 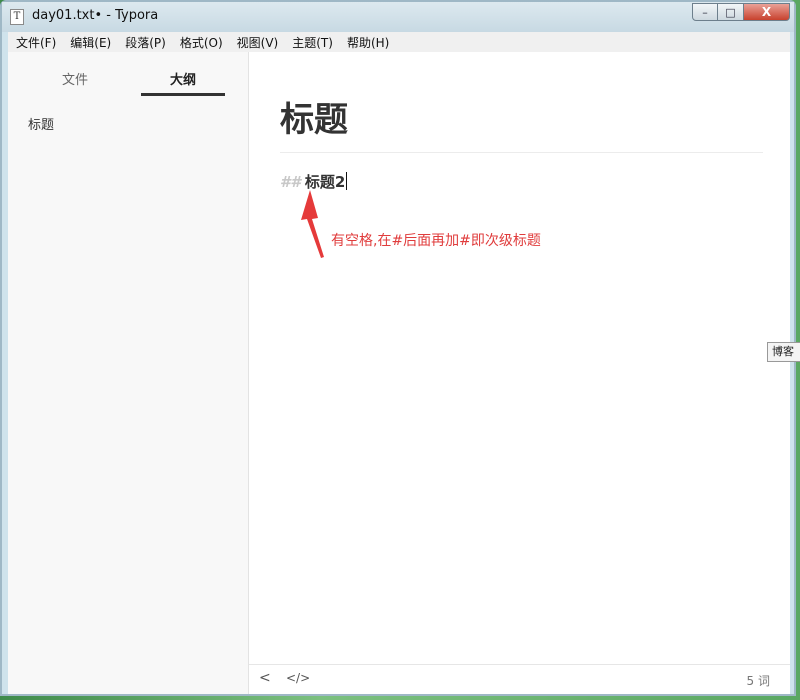 I want to click on menu-edit: 编辑(E), so click(x=90, y=42).